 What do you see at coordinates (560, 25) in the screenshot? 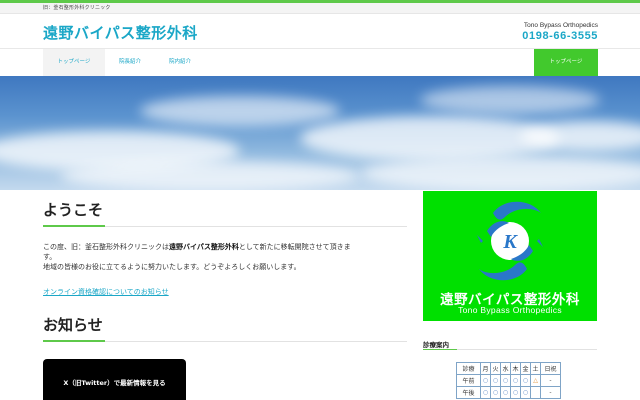
I see `english-name: Tono Bypass Orthopedics` at bounding box center [560, 25].